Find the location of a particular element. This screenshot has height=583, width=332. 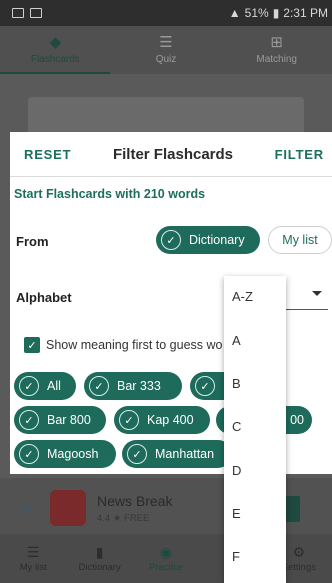

dropdown-option-f: F is located at coordinates (236, 556).